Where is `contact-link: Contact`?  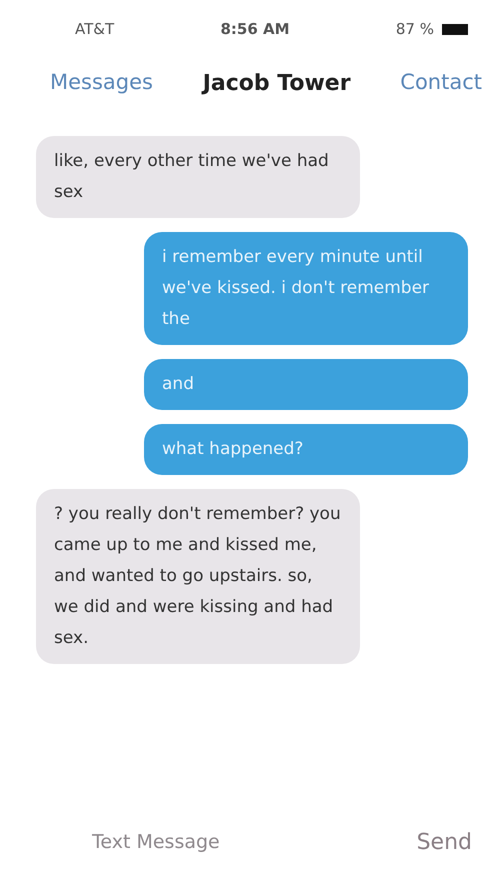 contact-link: Contact is located at coordinates (441, 83).